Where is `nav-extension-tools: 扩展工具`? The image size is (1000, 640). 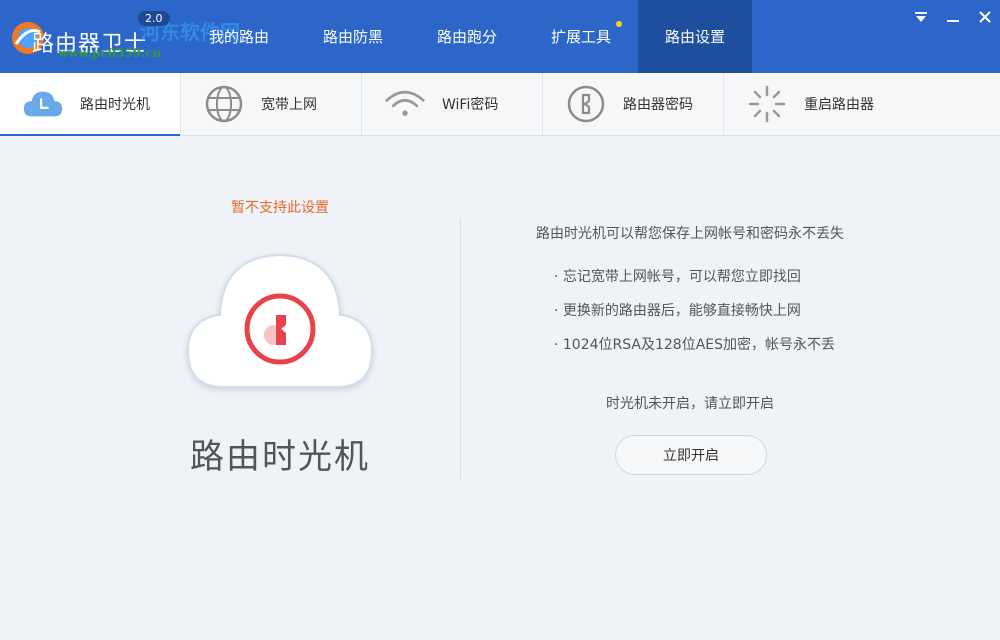 nav-extension-tools: 扩展工具 is located at coordinates (581, 36).